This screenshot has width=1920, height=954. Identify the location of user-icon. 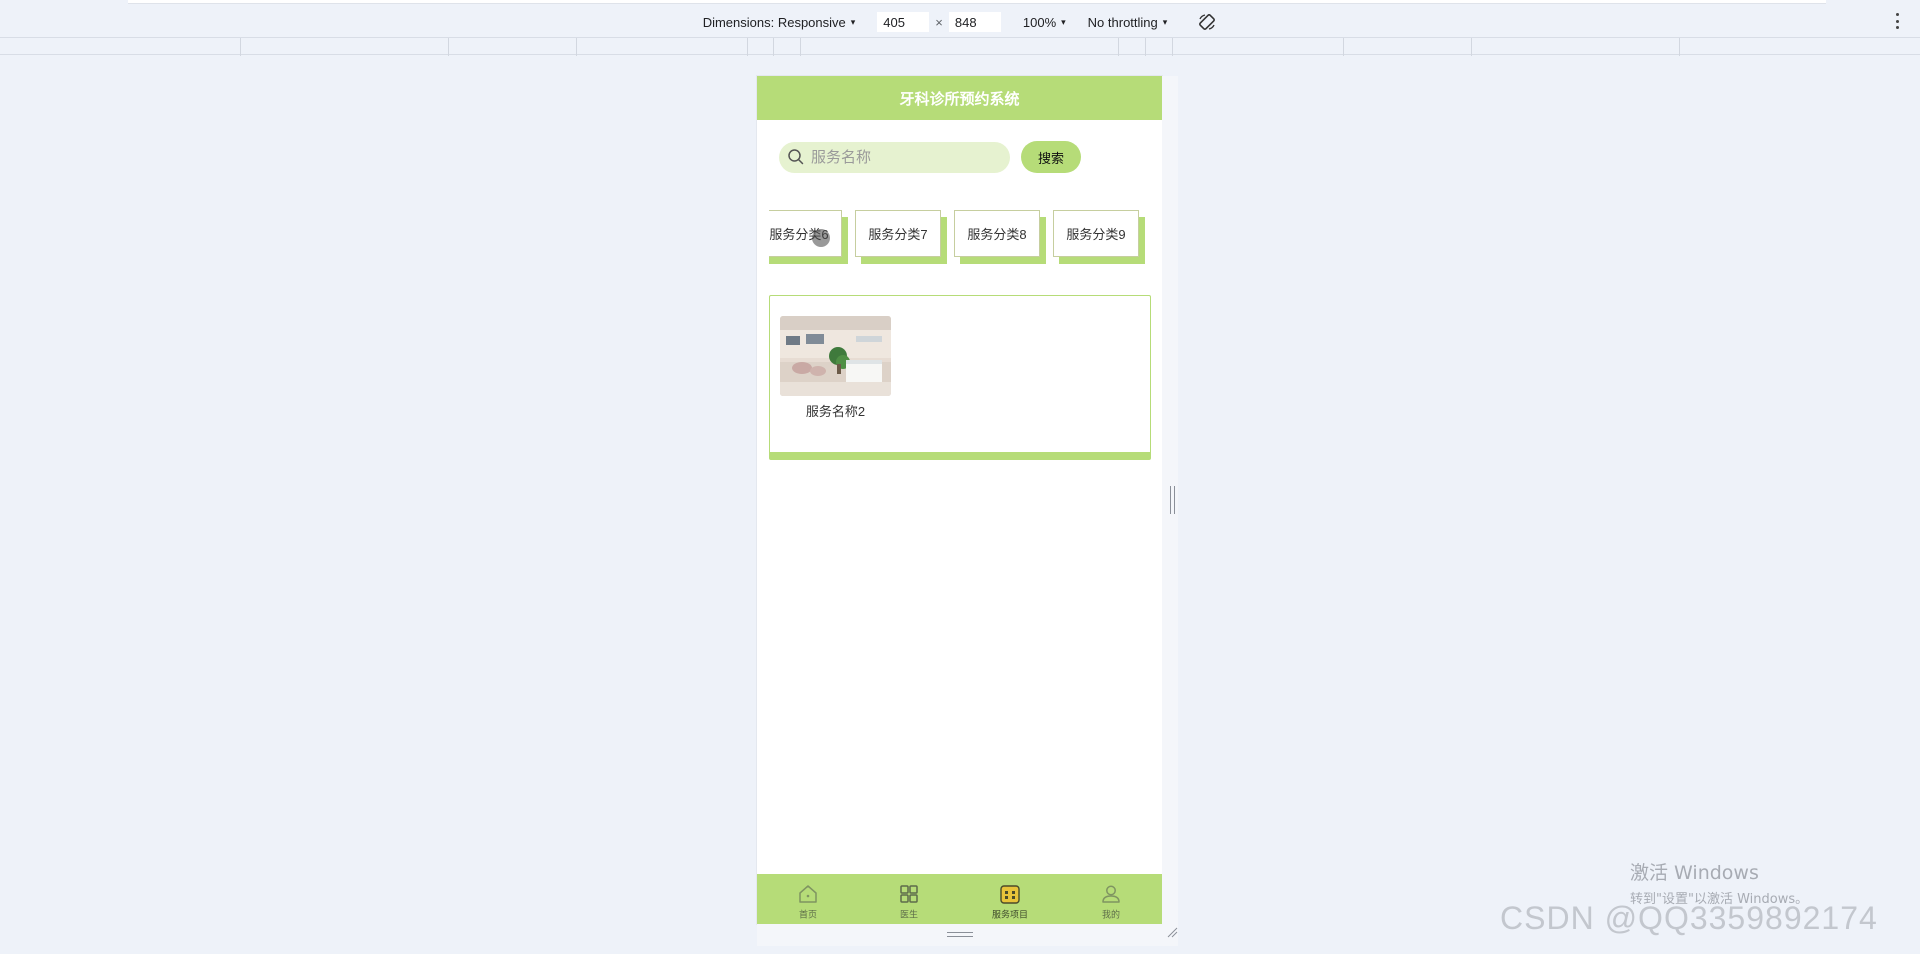
(1111, 894).